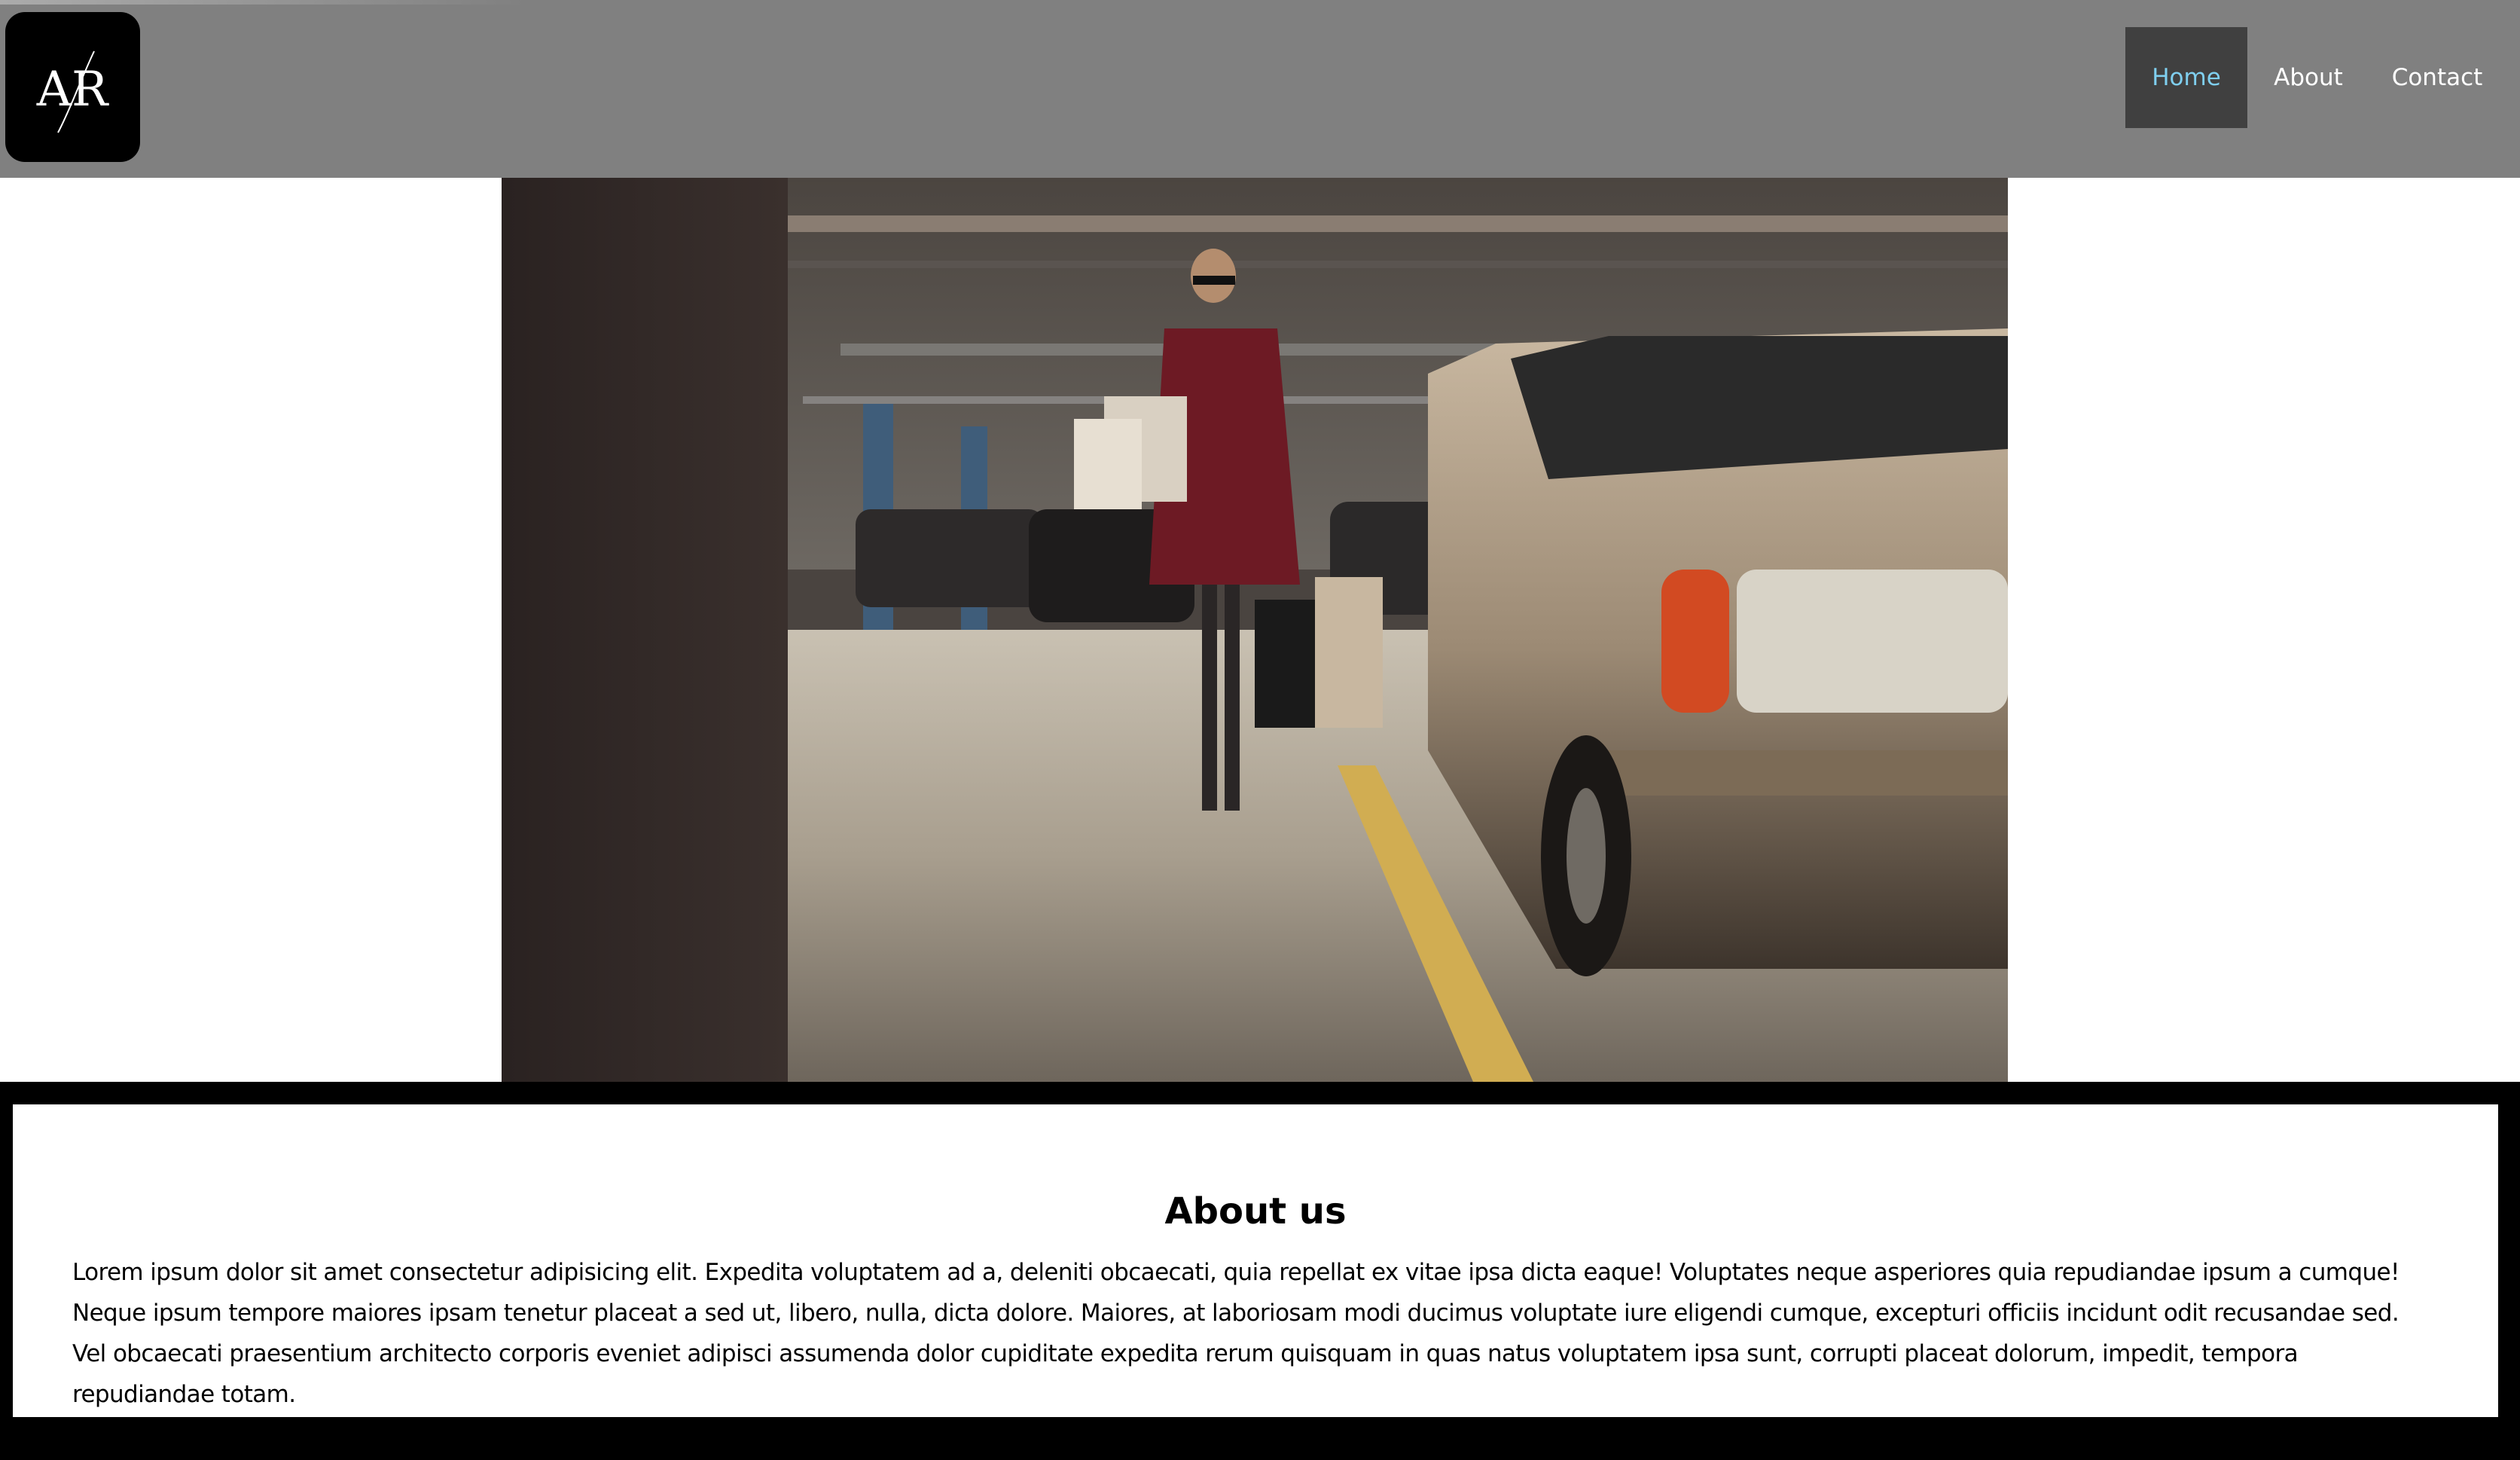  What do you see at coordinates (1255, 1211) in the screenshot?
I see `about-title: About us` at bounding box center [1255, 1211].